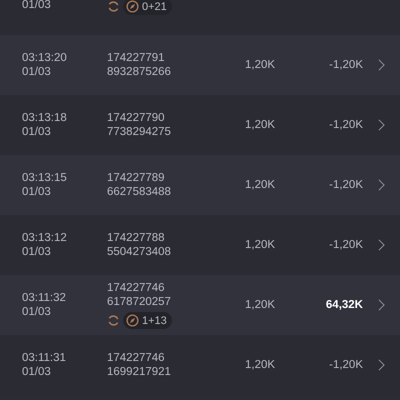 This screenshot has width=400, height=400. Describe the element at coordinates (139, 372) in the screenshot. I see `id-text: 1699217921` at that location.